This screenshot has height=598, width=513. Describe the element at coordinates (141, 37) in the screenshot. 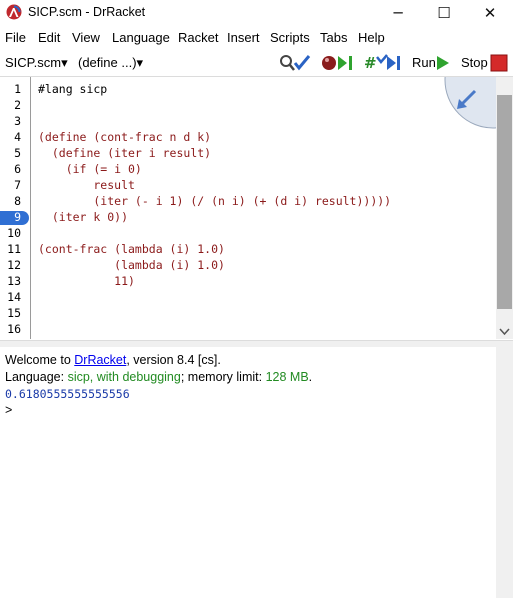

I see `menu-language: Language` at that location.